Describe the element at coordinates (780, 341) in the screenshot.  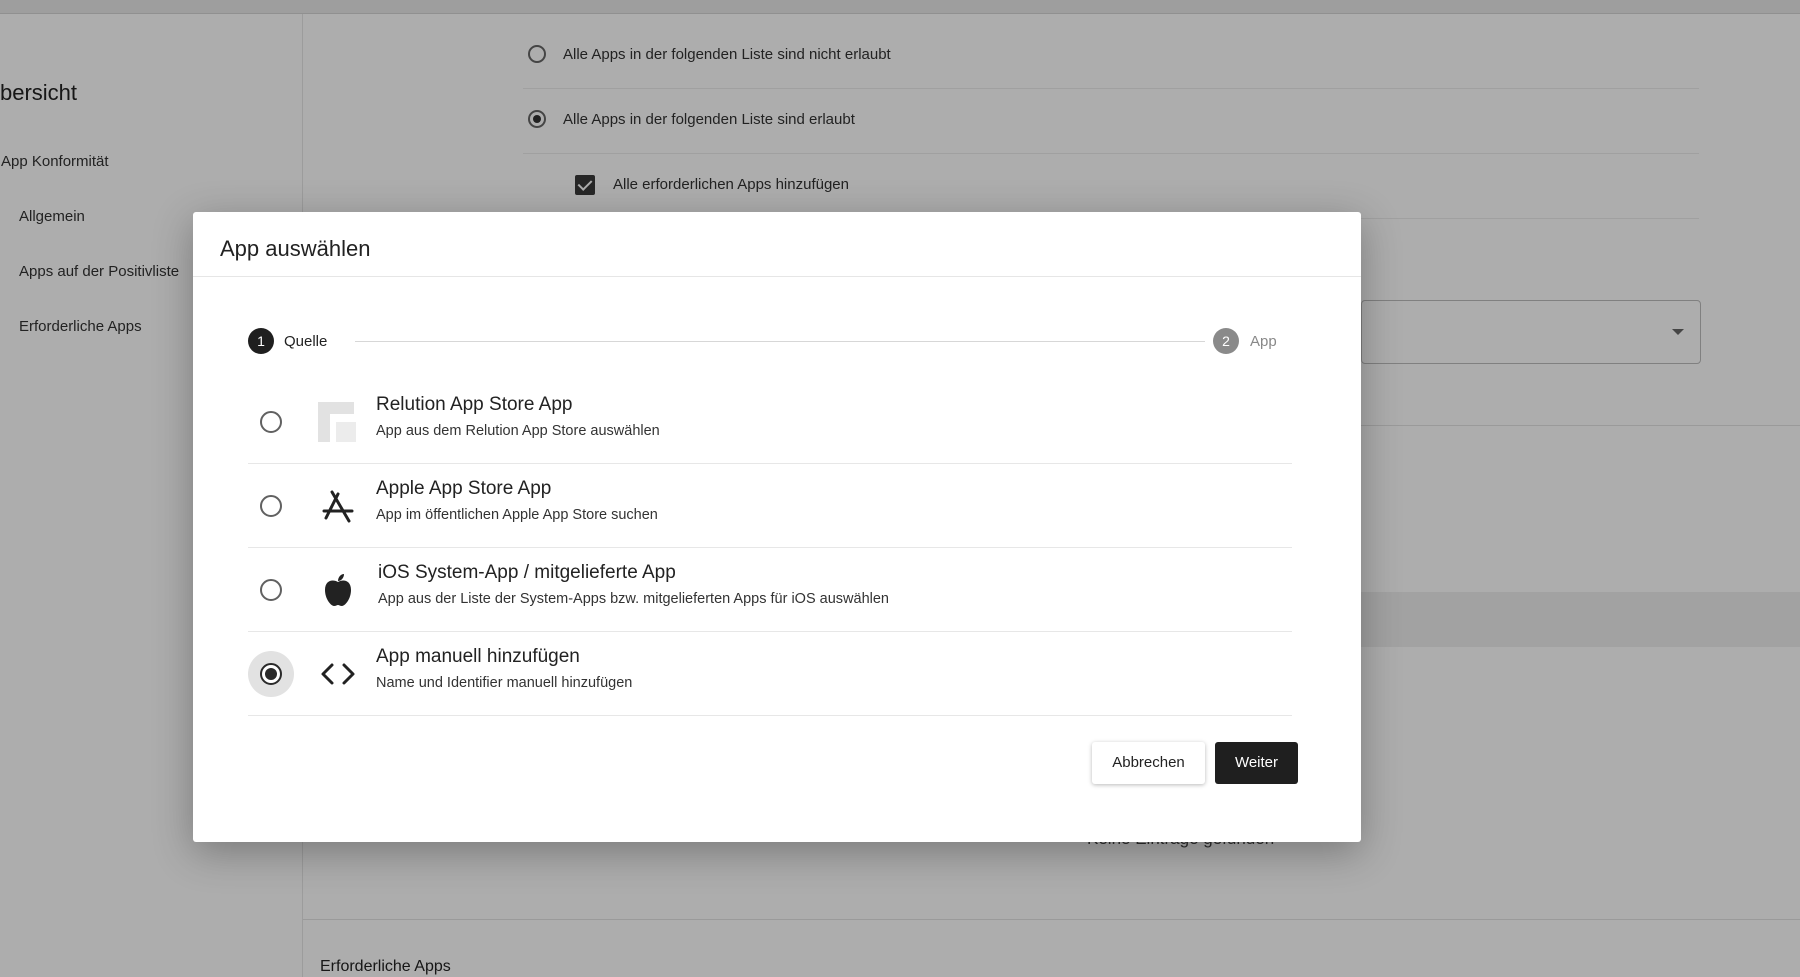
I see `stepper-connector` at that location.